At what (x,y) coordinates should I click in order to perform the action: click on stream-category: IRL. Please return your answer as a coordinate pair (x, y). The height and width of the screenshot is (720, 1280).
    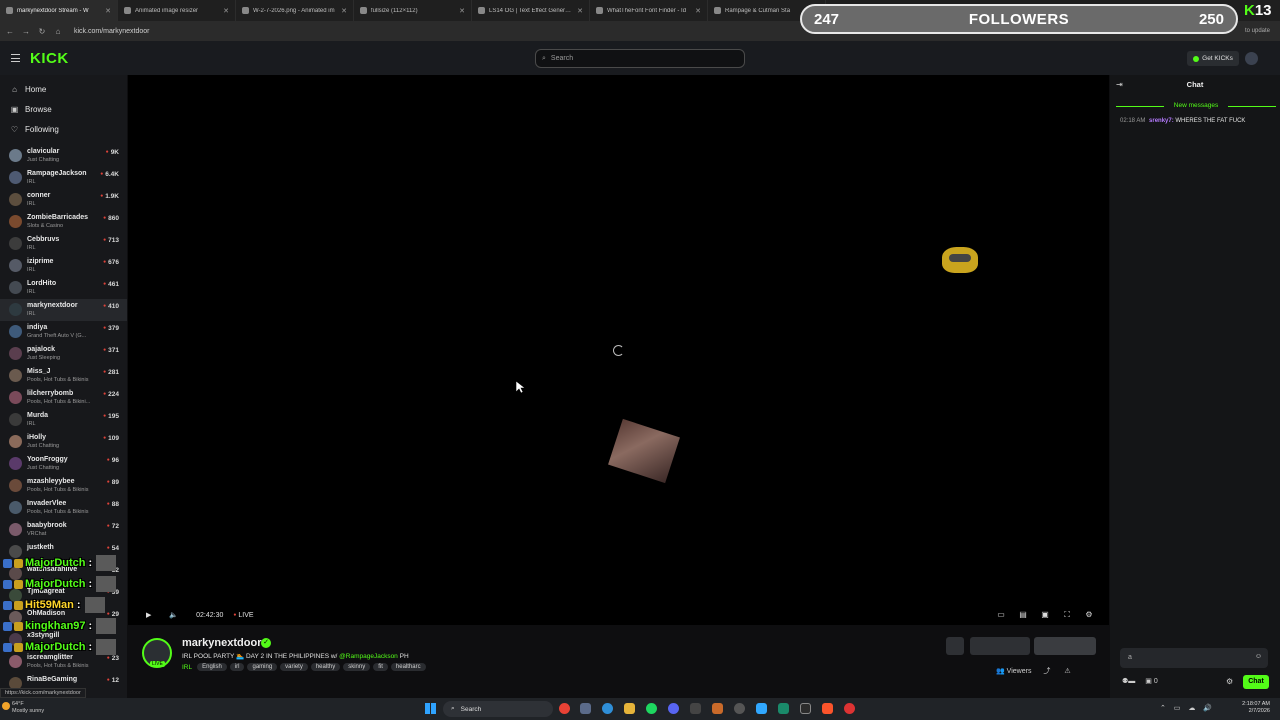
    Looking at the image, I should click on (187, 667).